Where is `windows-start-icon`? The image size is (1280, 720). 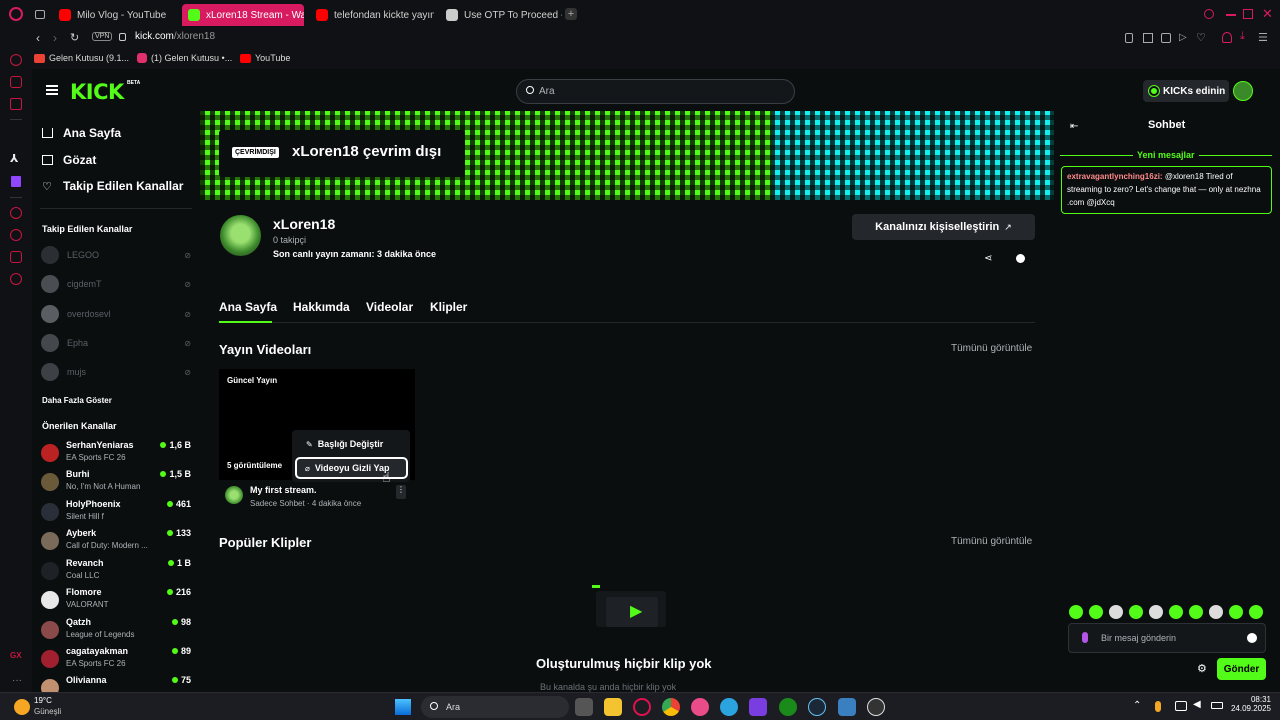
windows-start-icon is located at coordinates (403, 707).